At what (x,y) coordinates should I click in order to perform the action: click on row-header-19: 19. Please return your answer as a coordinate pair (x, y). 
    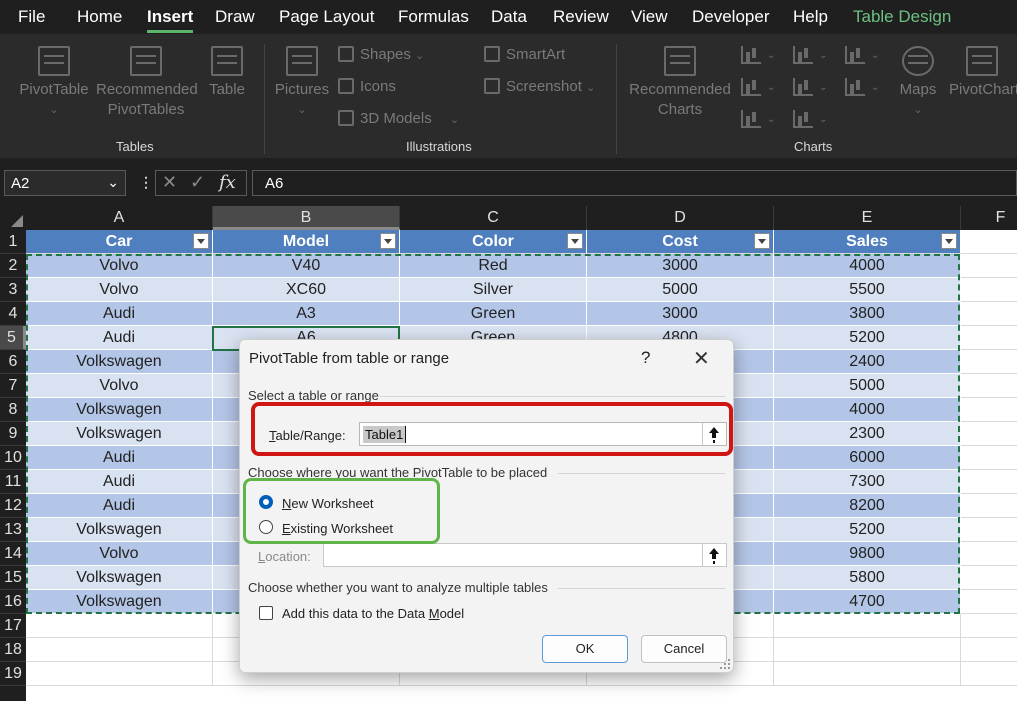
    Looking at the image, I should click on (13, 674).